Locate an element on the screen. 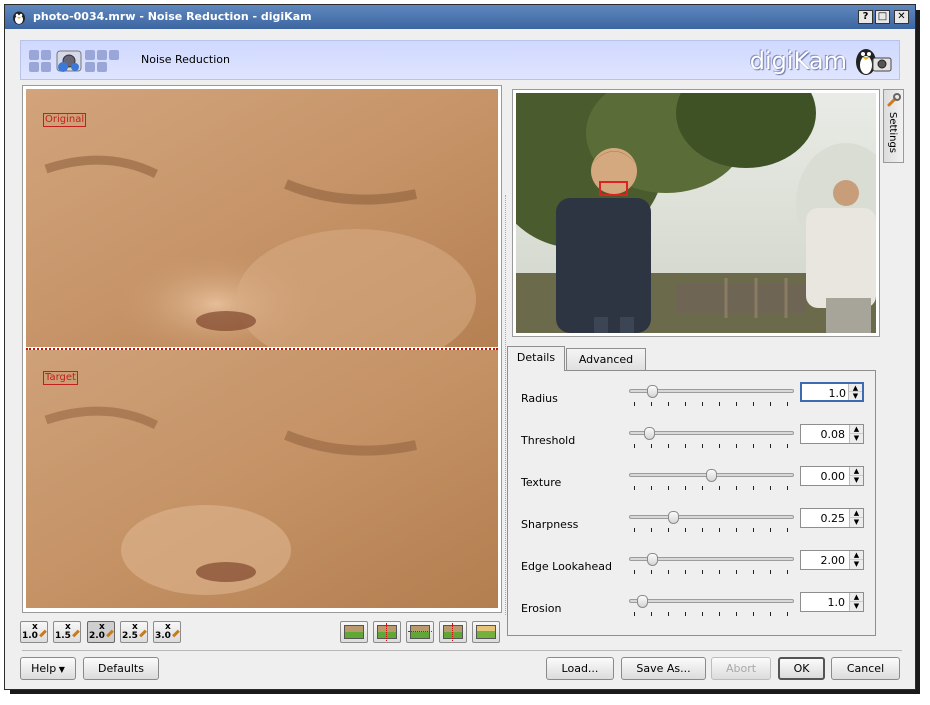 The image size is (930, 705). zoom-value: 3.0 is located at coordinates (163, 636).